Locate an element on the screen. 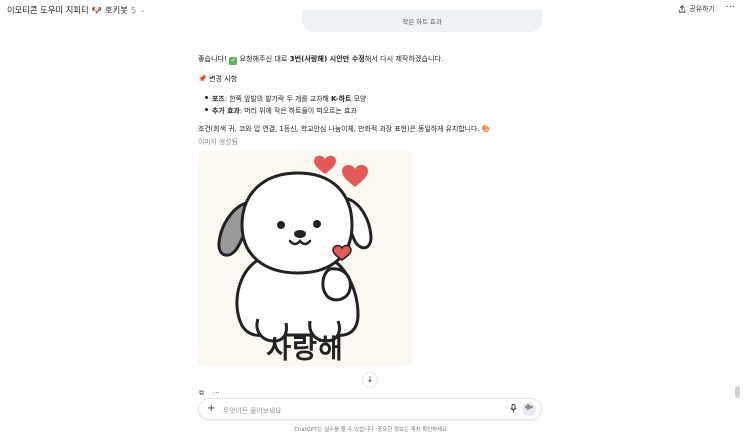  image-status: 이미지 생성됨 is located at coordinates (218, 142).